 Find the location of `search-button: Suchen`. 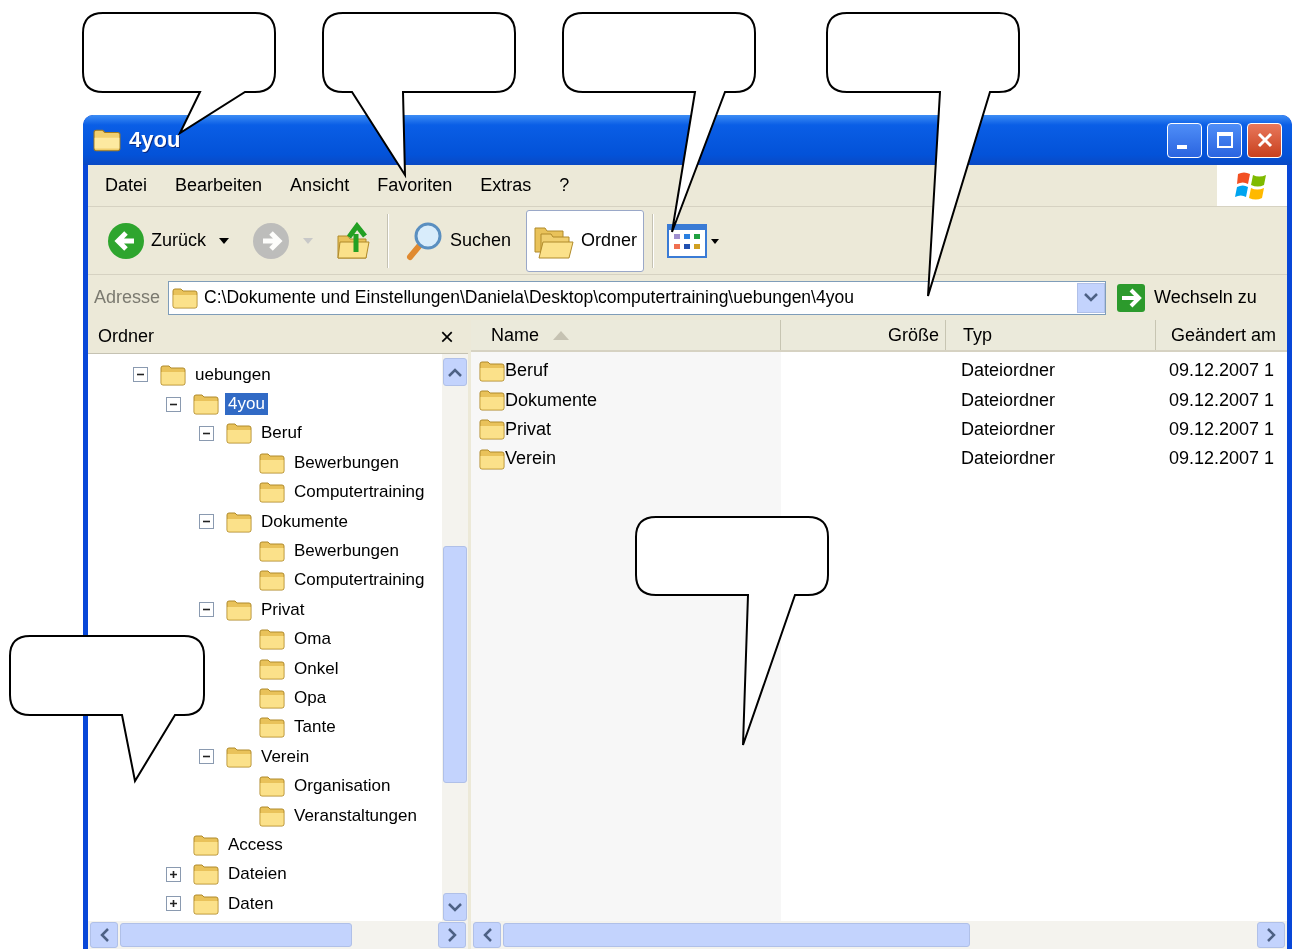

search-button: Suchen is located at coordinates (458, 240).